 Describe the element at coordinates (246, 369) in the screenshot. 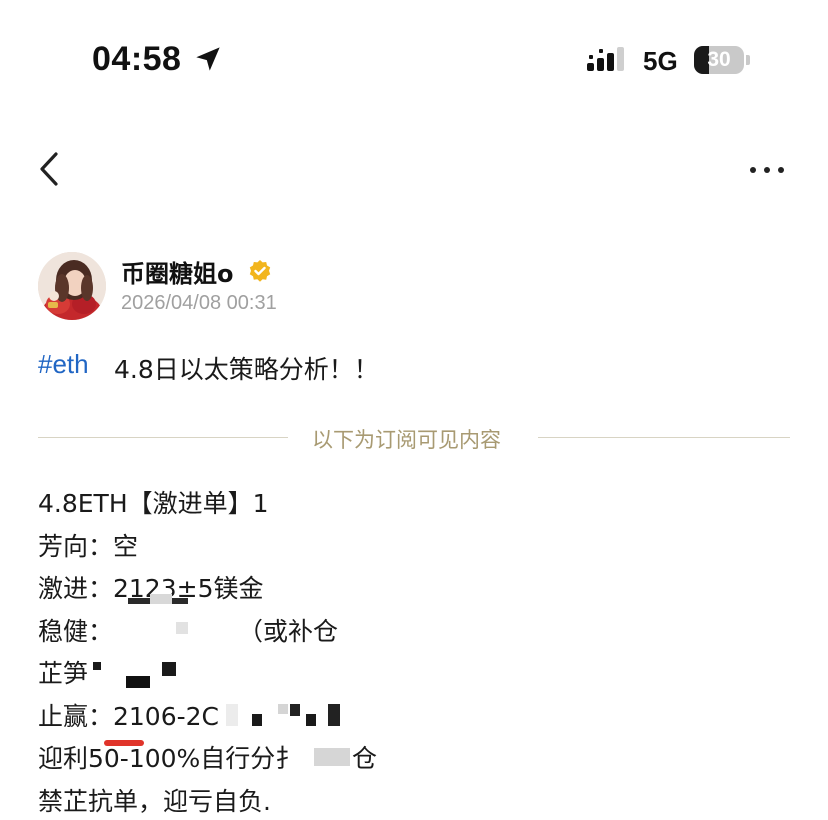

I see `post-title: 4.8日以太策略分析！！` at that location.